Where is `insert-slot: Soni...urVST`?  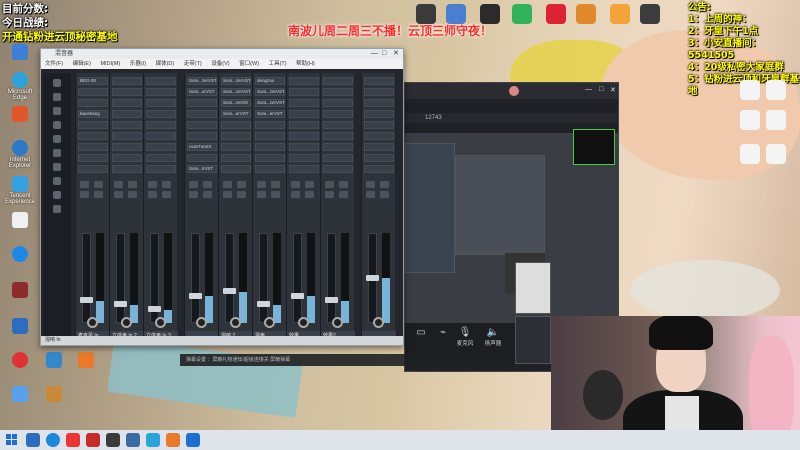
insert-slot: Soni...urVST is located at coordinates (202, 92).